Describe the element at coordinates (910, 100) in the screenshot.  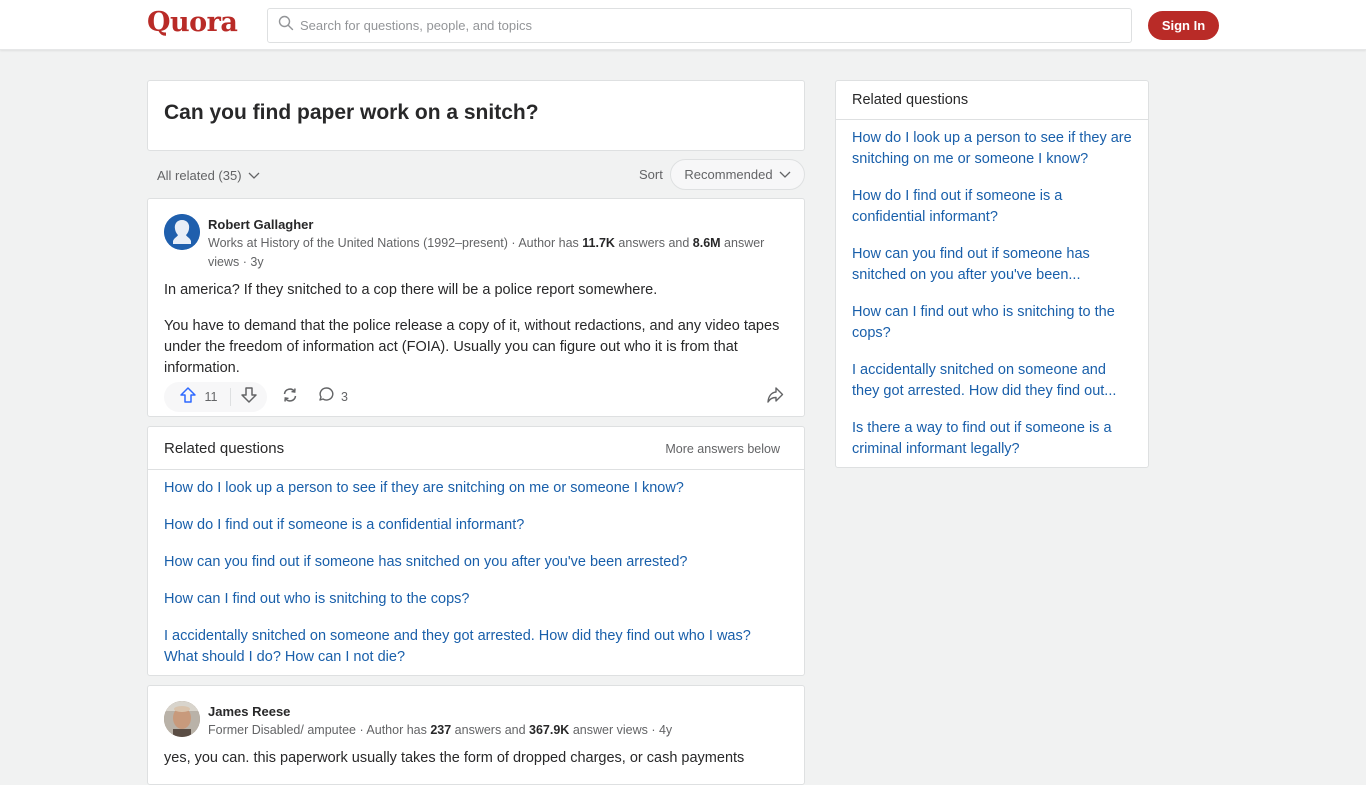
I see `sidebar-title: Related questions` at that location.